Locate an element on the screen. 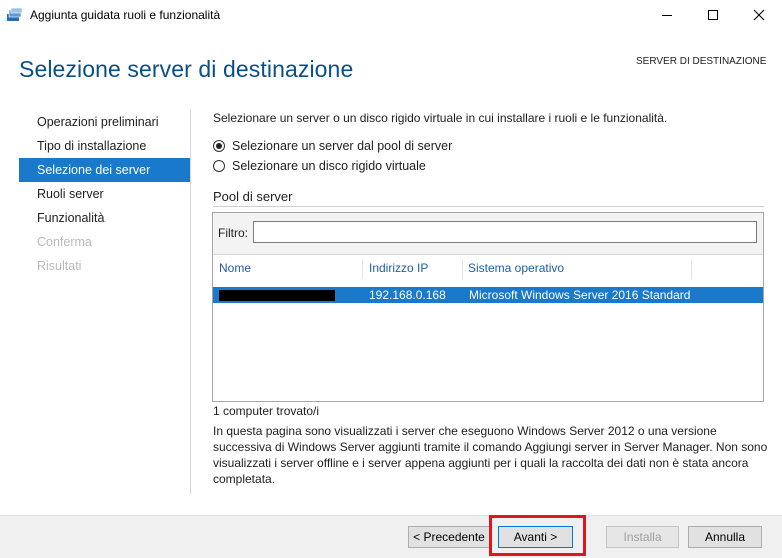  option-virtual-disk-label: Selezionare un disco rigido virtuale is located at coordinates (329, 166).